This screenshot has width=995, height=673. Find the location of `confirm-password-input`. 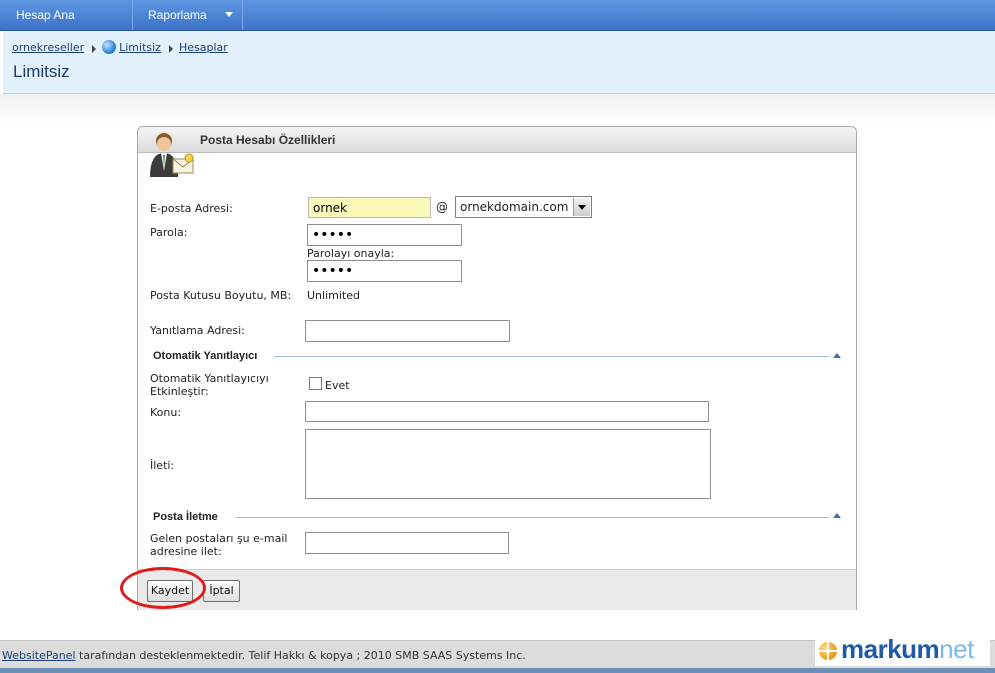

confirm-password-input is located at coordinates (384, 271).